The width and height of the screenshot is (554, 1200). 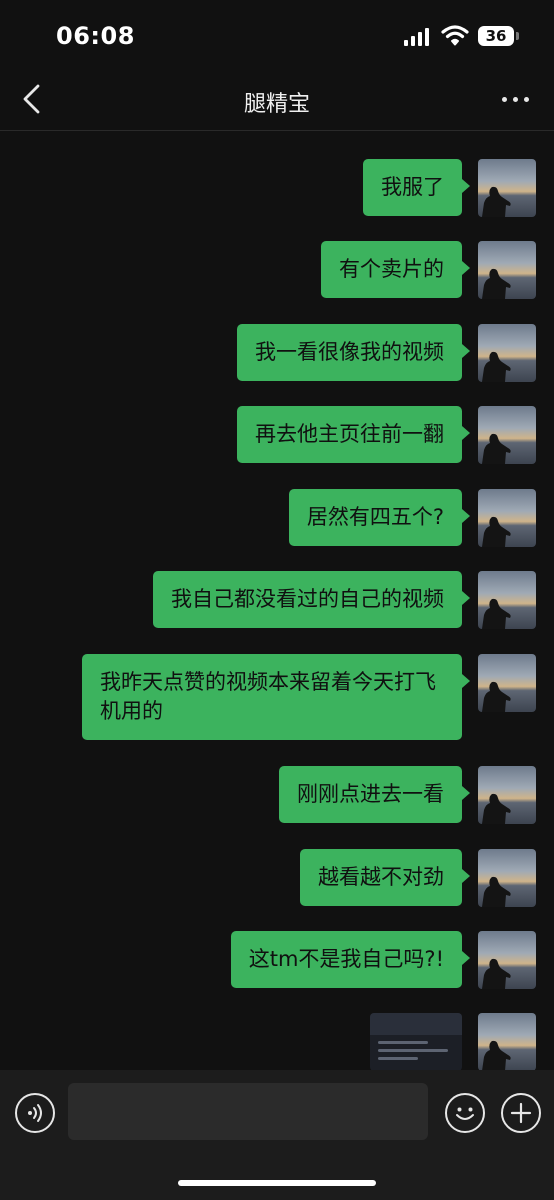 I want to click on message-bubble: 我服了, so click(x=416, y=187).